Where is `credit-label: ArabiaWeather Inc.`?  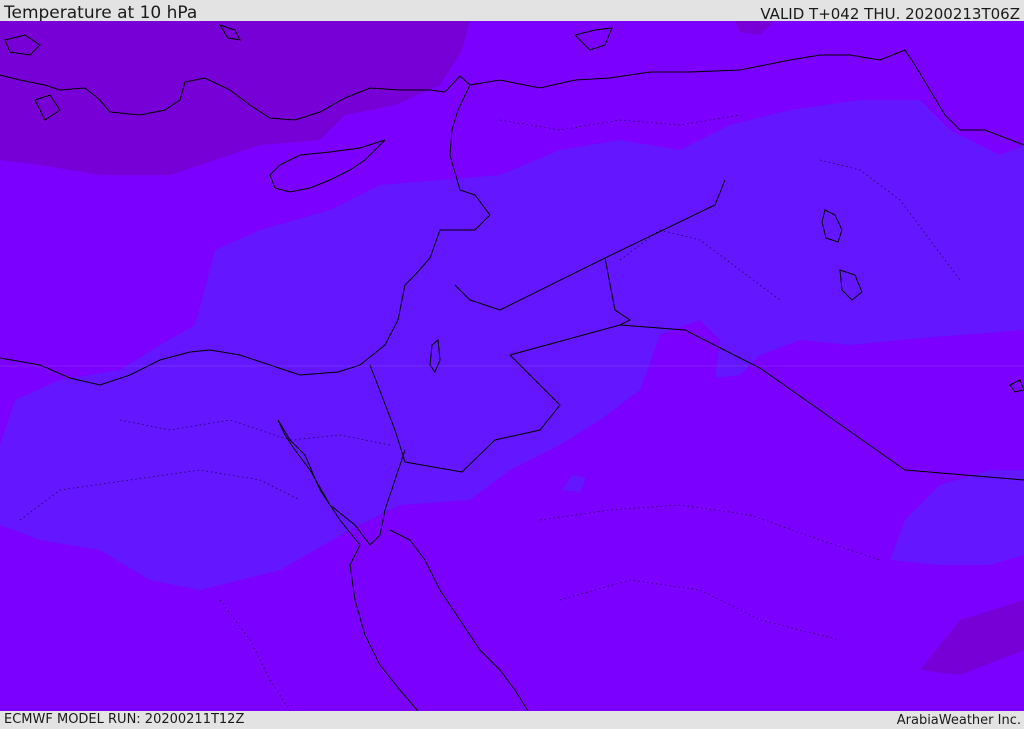
credit-label: ArabiaWeather Inc. is located at coordinates (958, 720).